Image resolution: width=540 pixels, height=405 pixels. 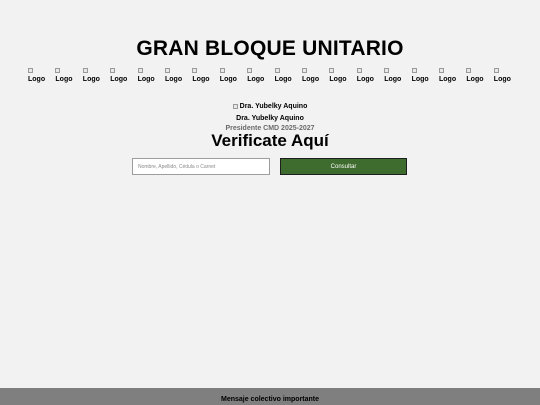 I want to click on president-photo: Dra. Yubelky Aquino, so click(x=270, y=106).